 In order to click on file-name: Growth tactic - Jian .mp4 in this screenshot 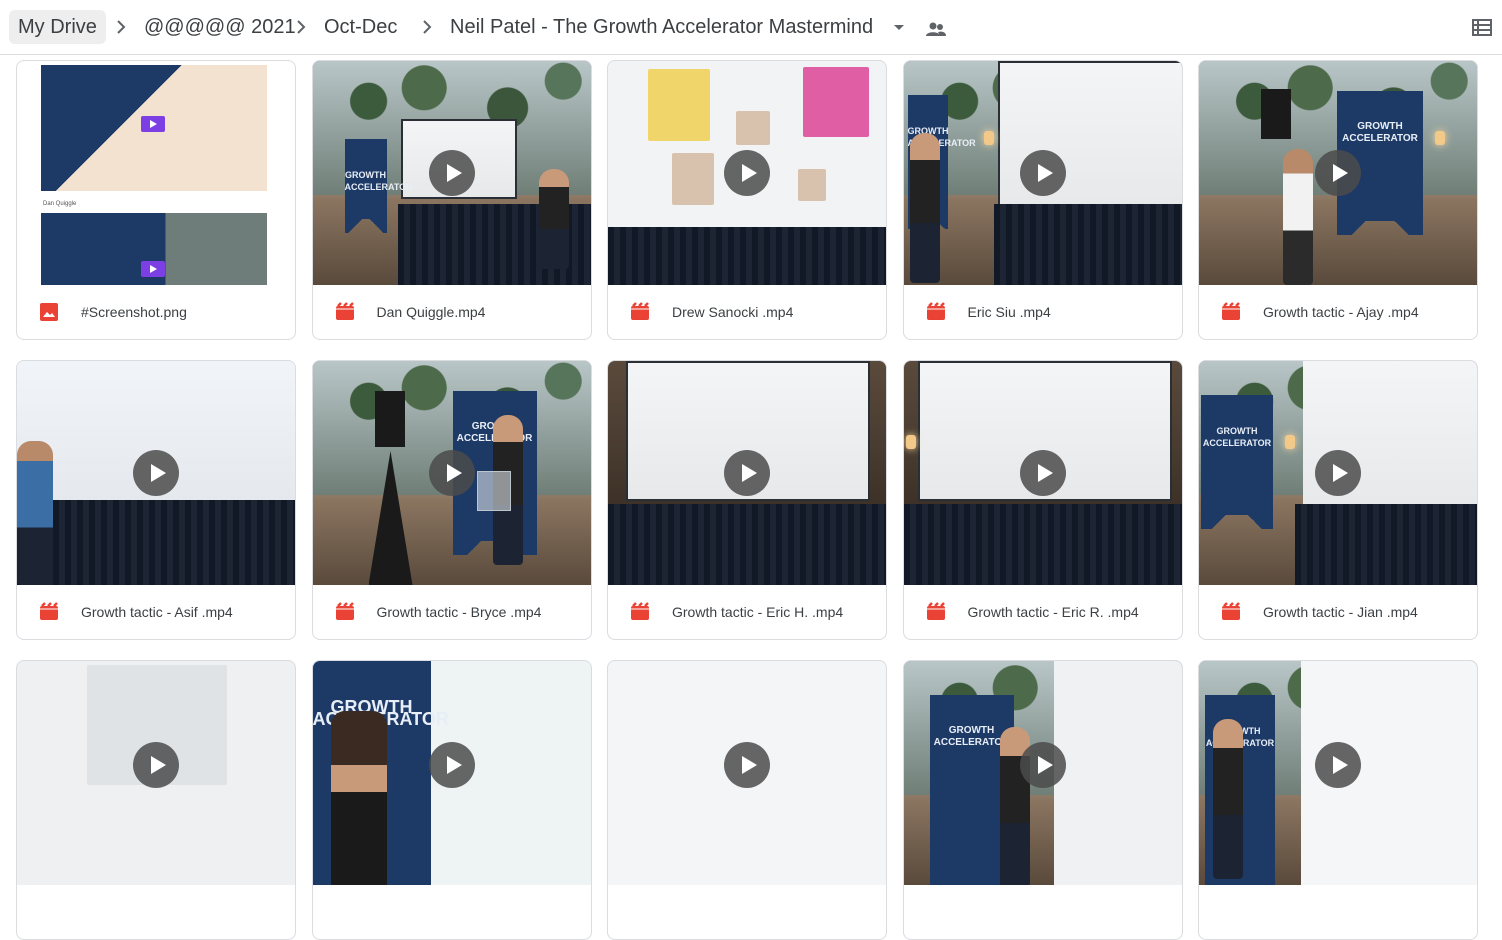, I will do `click(1340, 611)`.